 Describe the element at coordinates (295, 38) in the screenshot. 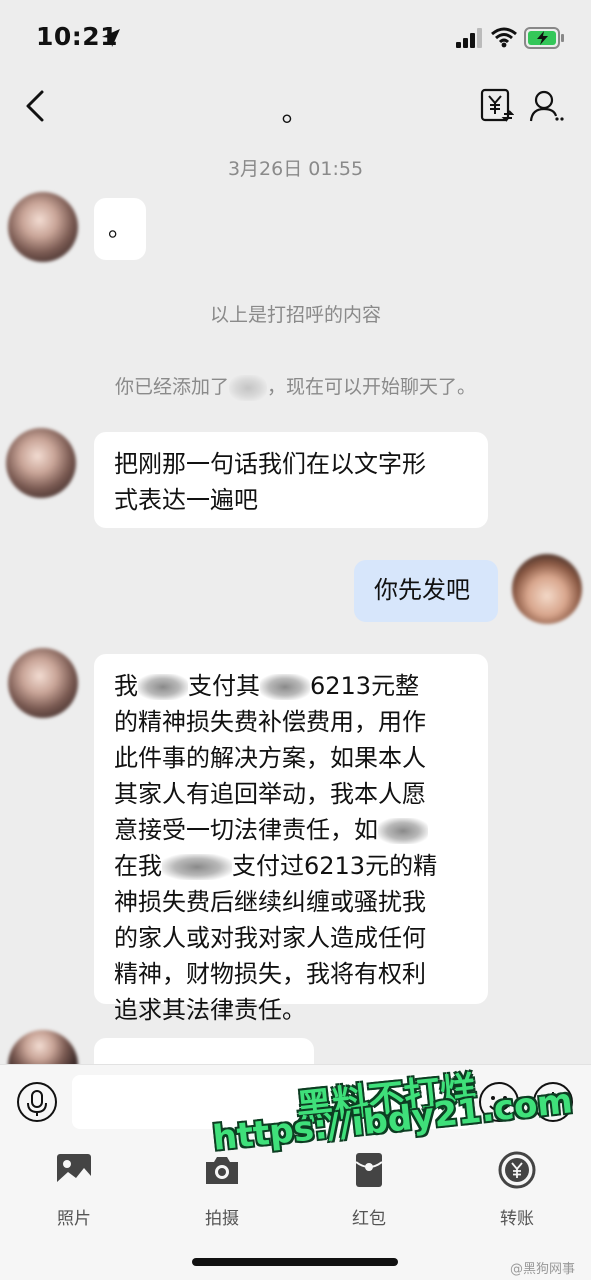

I see `status-bar: 10:21` at that location.